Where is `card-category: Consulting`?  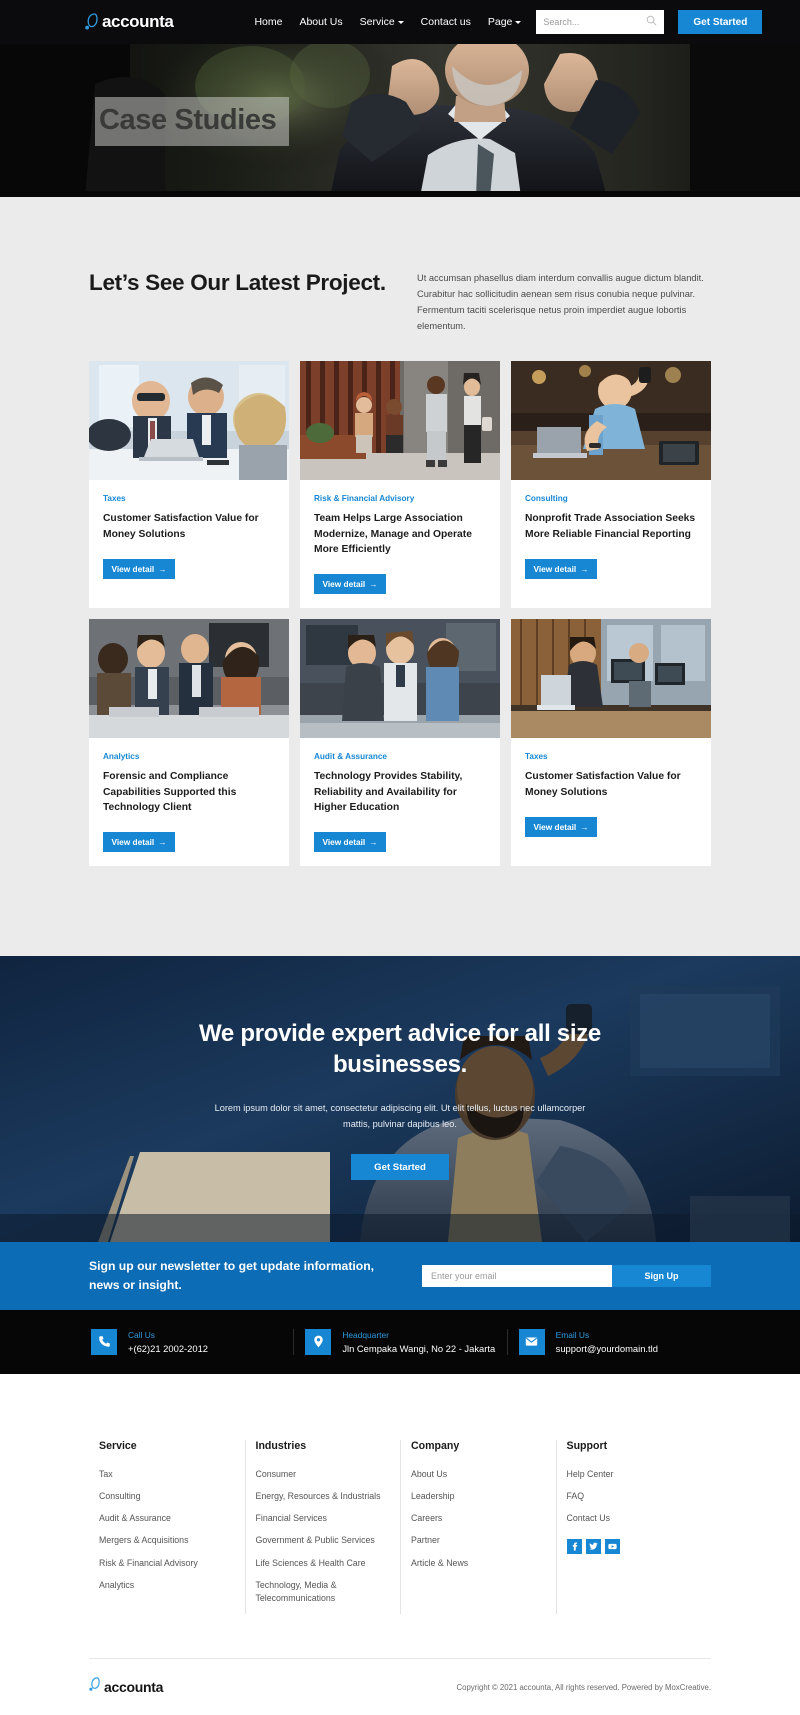 card-category: Consulting is located at coordinates (546, 498).